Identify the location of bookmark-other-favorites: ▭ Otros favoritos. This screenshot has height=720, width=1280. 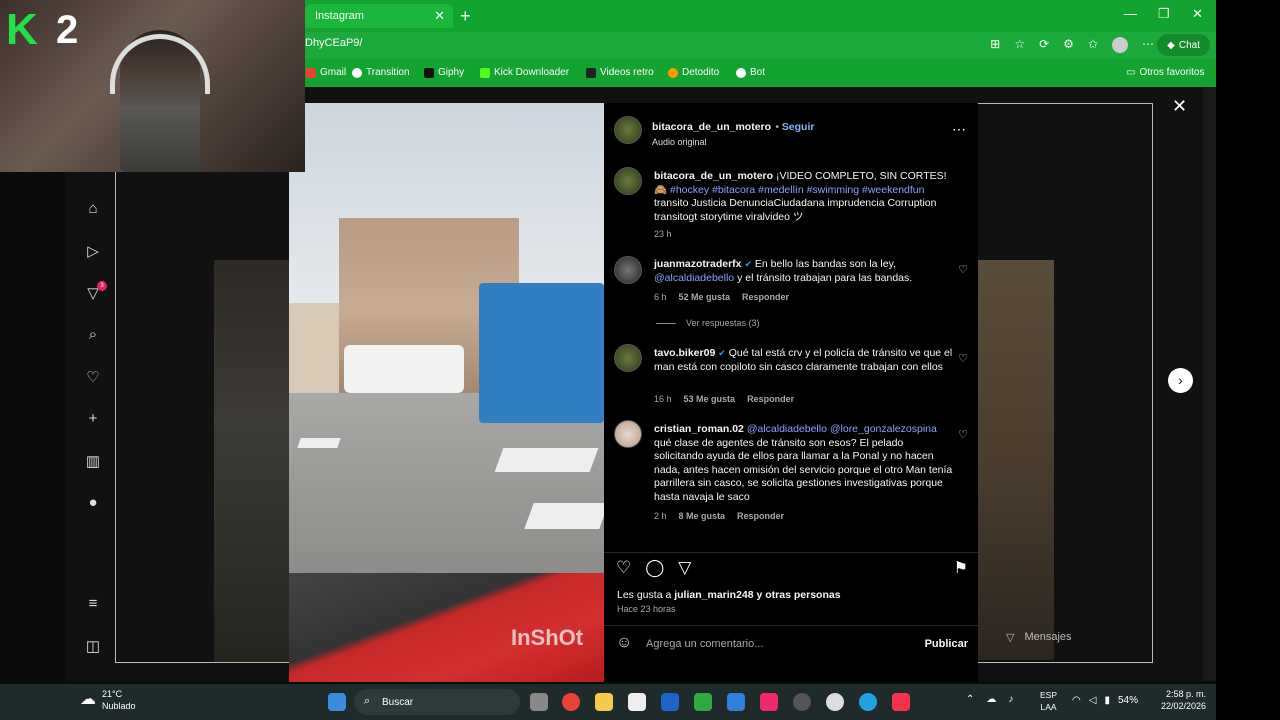
(1165, 72).